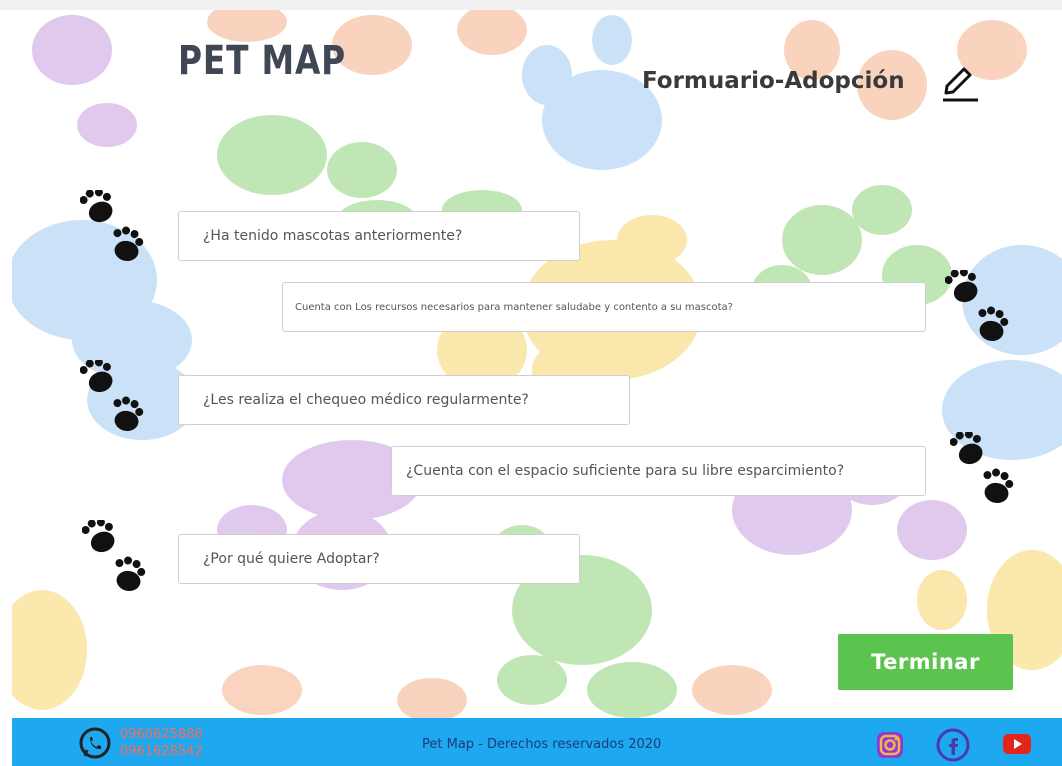 The image size is (1062, 766). I want to click on phone-number: 0960625886, so click(161, 734).